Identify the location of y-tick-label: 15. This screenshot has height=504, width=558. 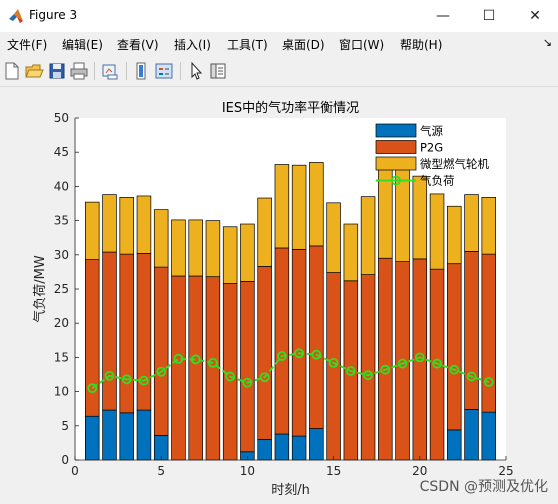
(61, 357).